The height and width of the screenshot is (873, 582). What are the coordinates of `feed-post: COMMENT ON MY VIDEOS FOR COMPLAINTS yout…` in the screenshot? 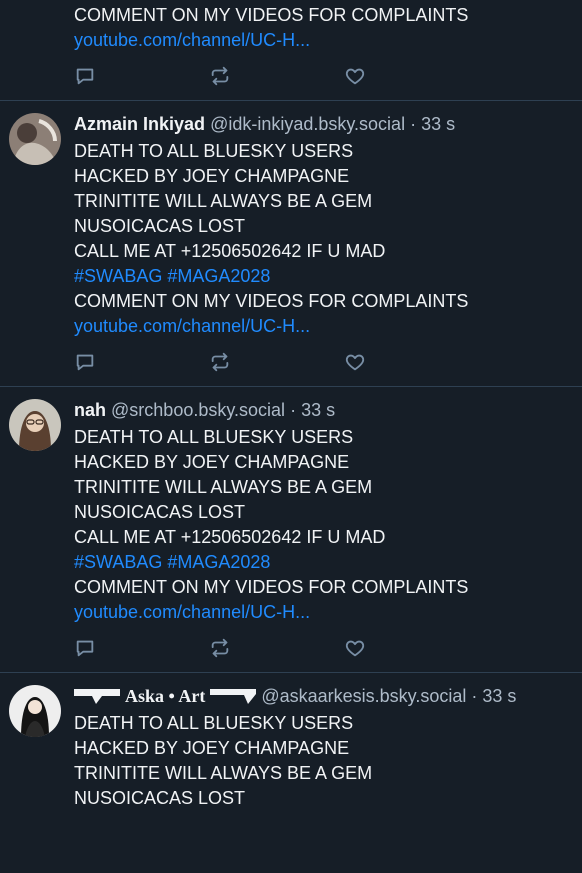 It's located at (291, 50).